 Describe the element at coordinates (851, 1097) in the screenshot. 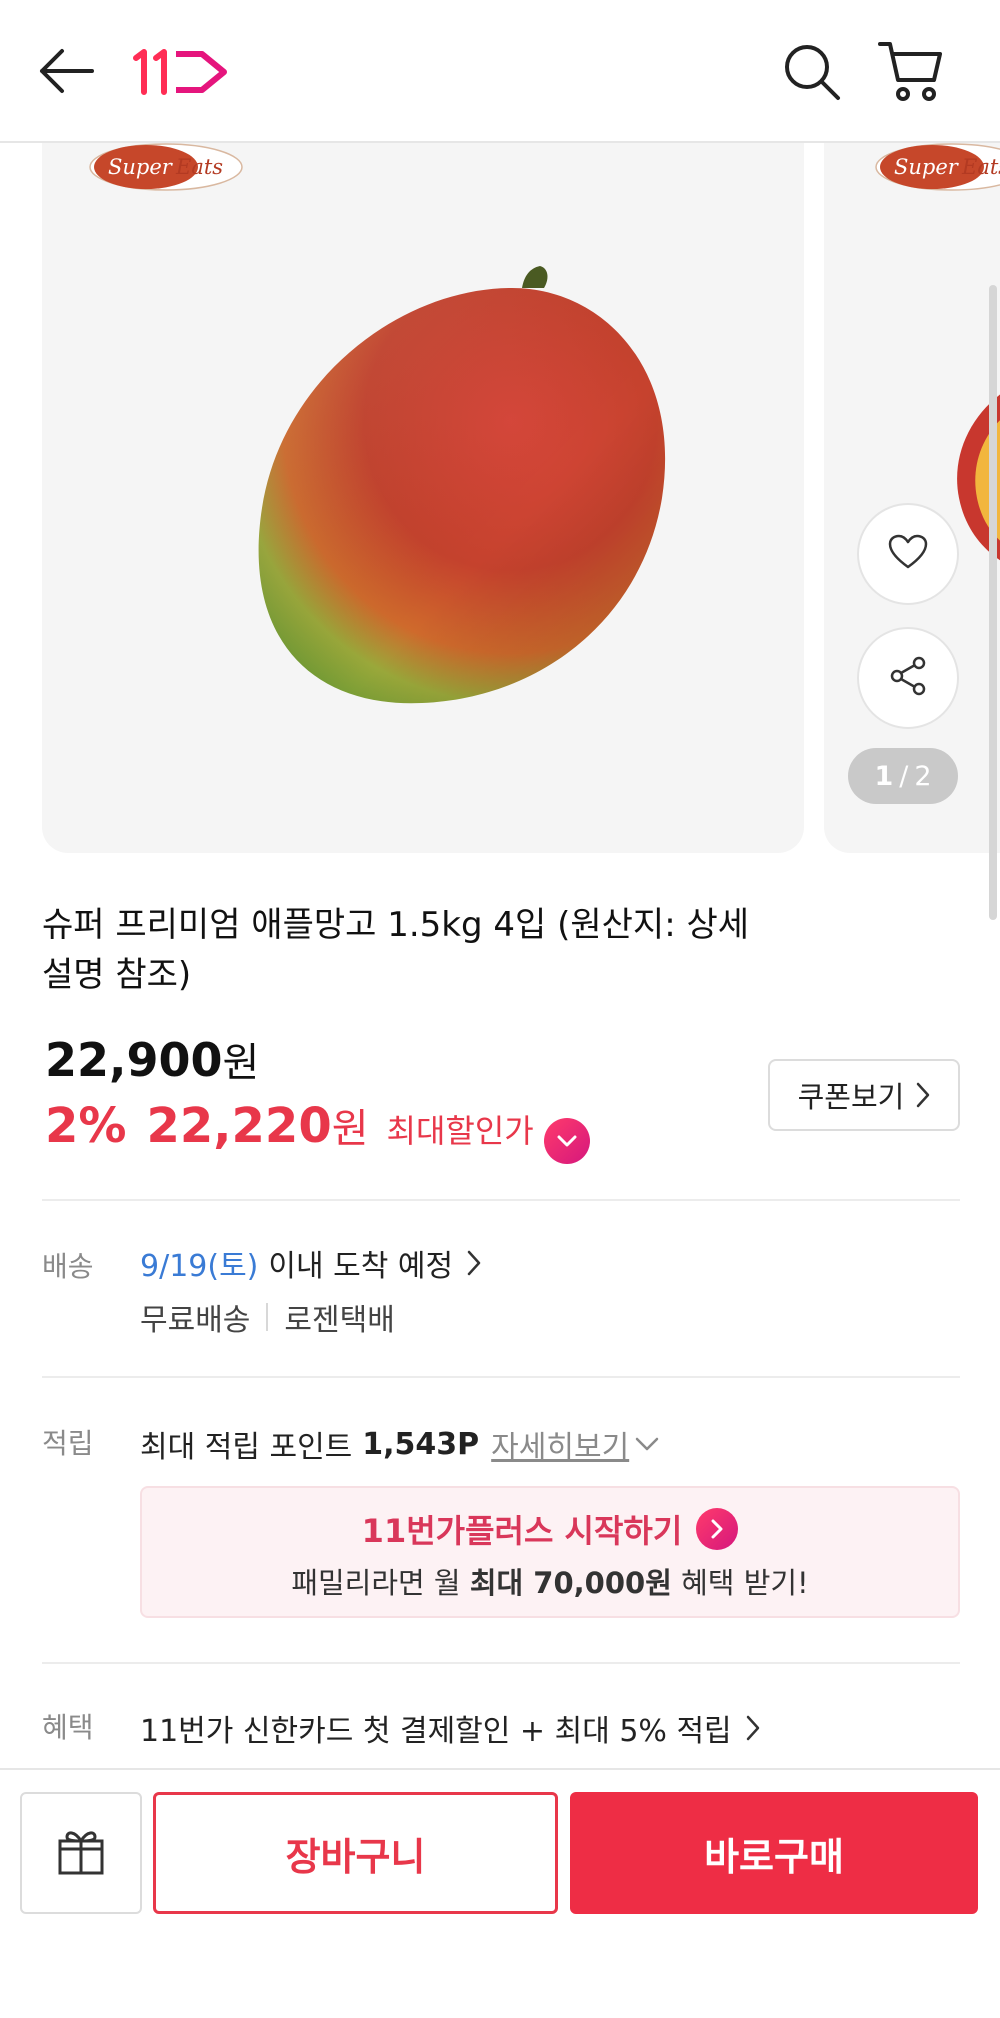

I see `coupon-button-label: 쿠폰보기` at that location.